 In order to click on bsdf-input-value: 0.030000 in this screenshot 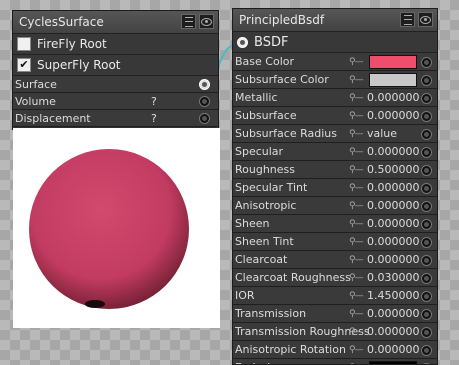, I will do `click(393, 277)`.